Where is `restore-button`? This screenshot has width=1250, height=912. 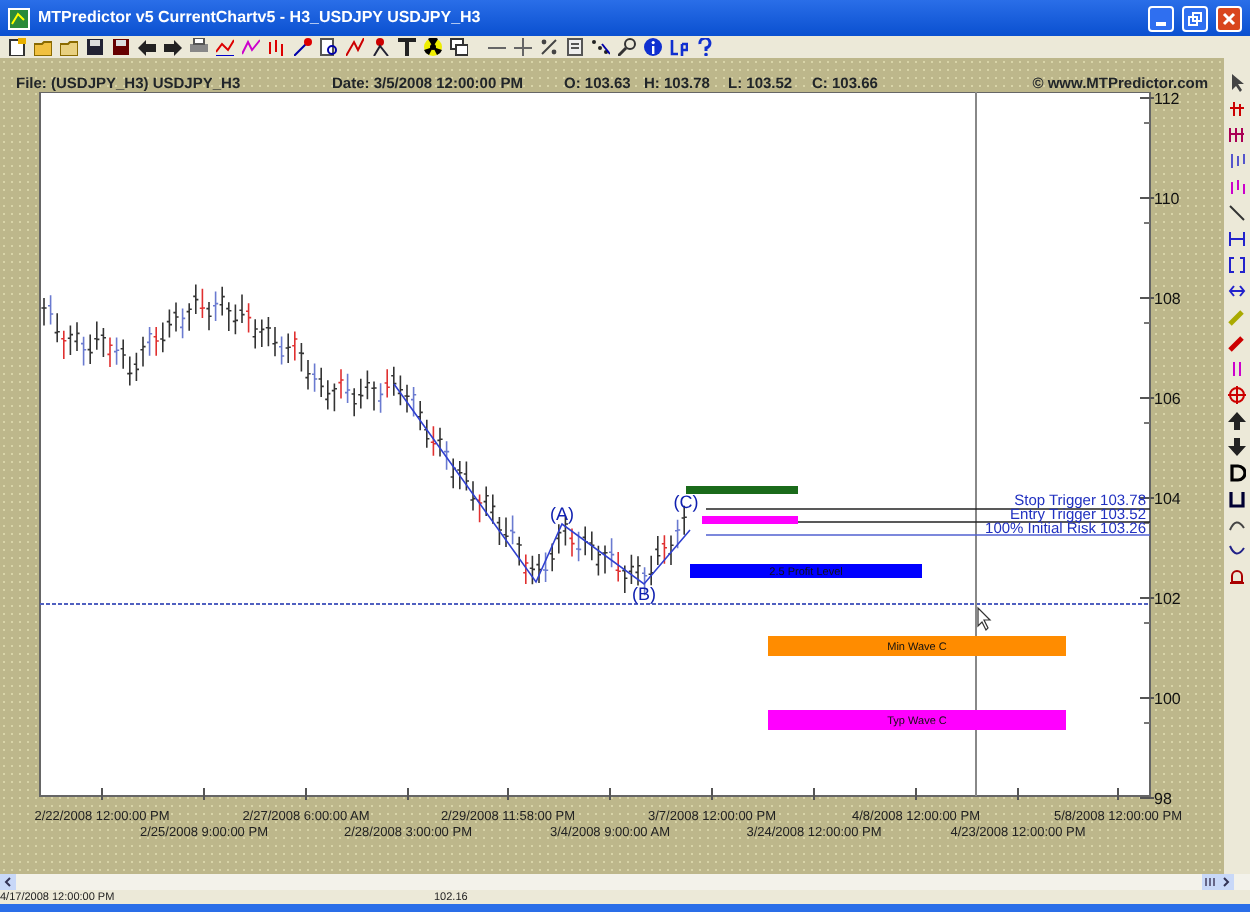 restore-button is located at coordinates (1195, 18).